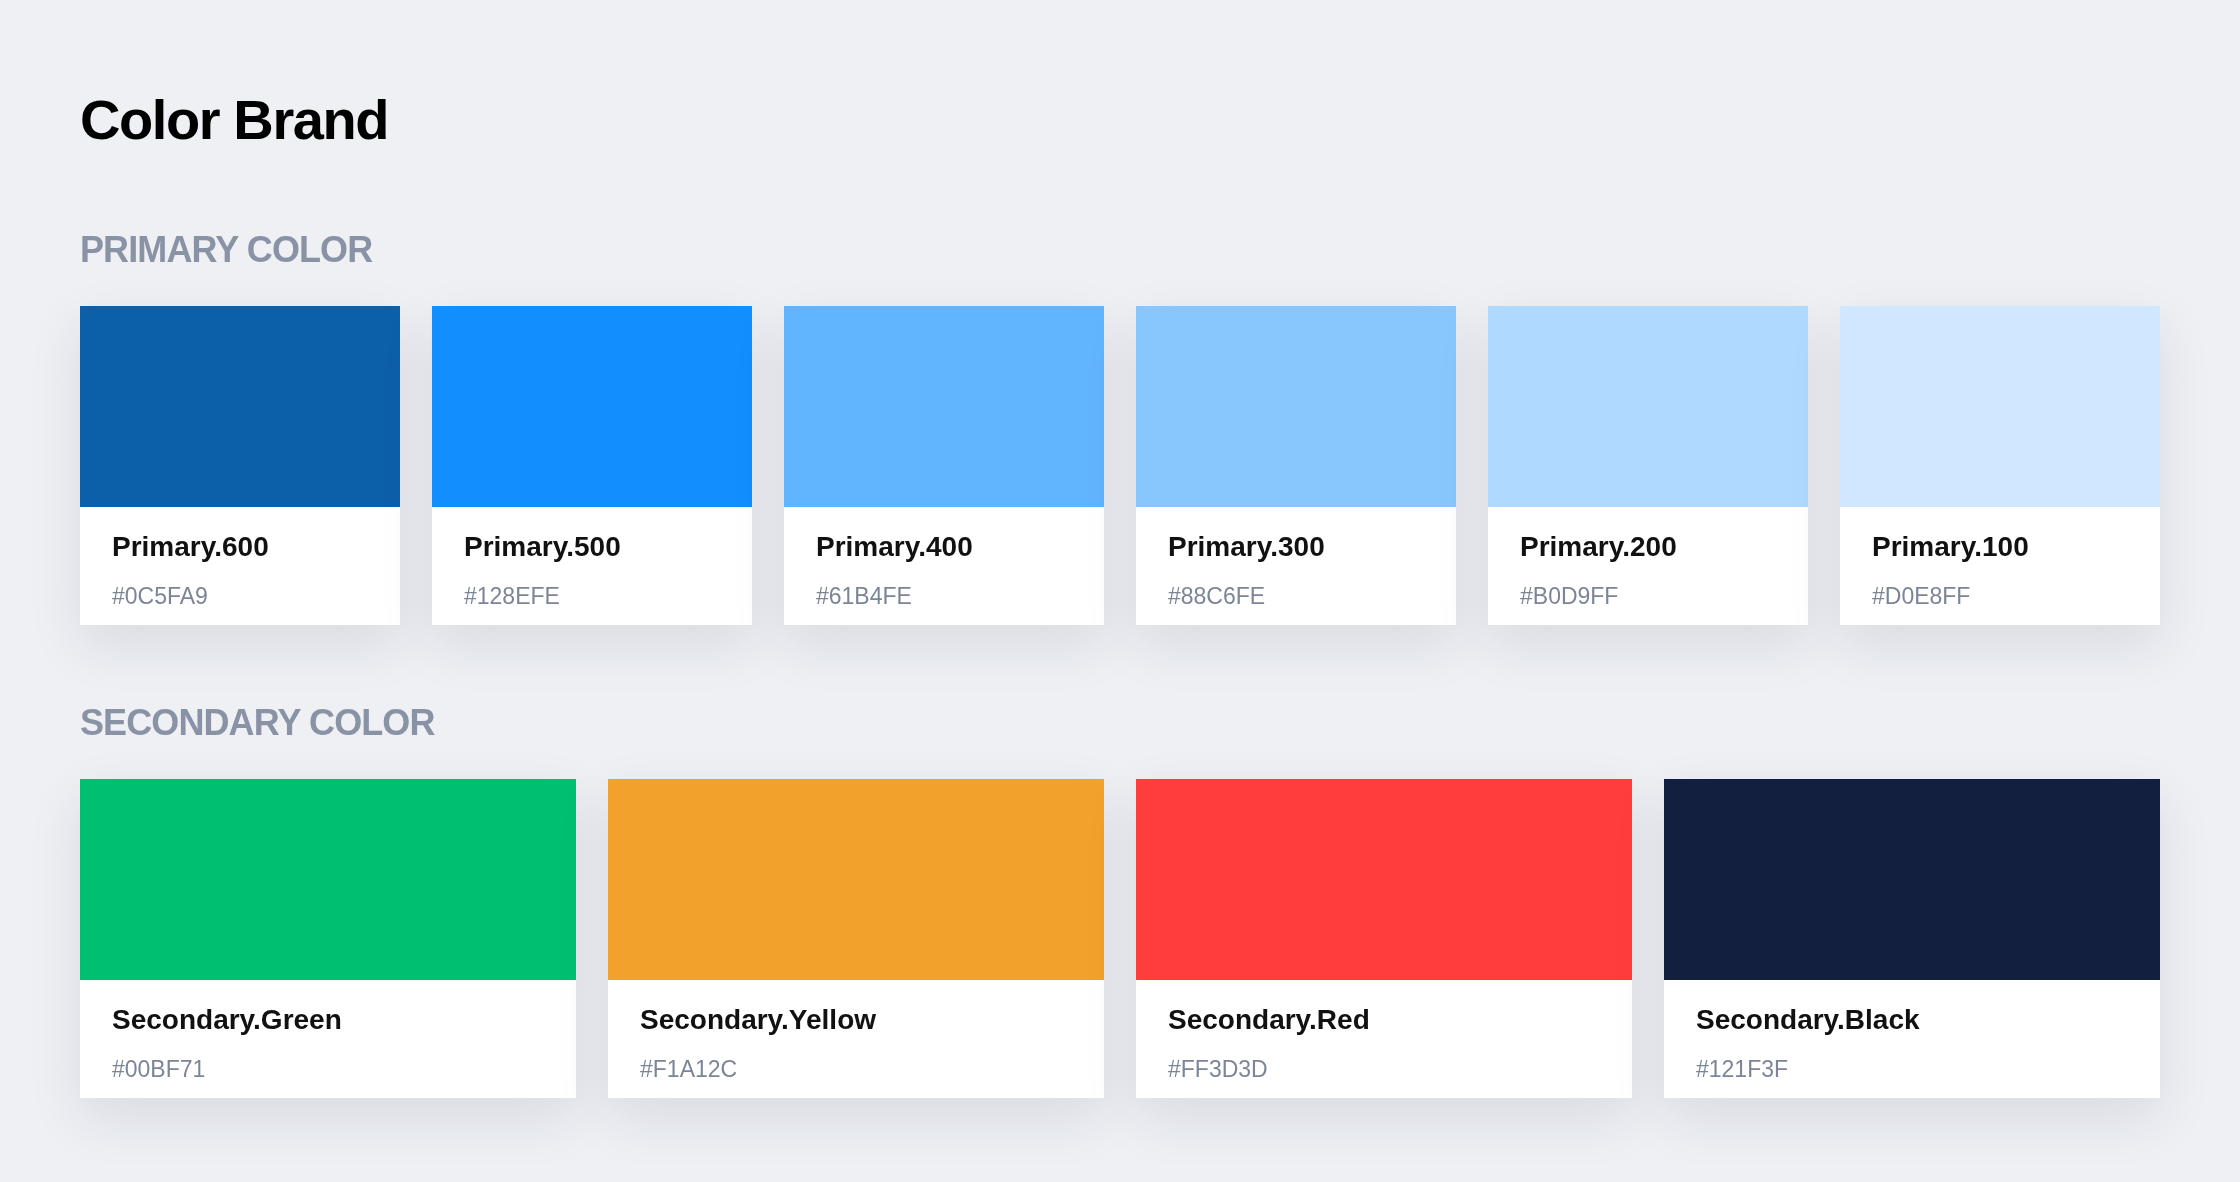  What do you see at coordinates (894, 547) in the screenshot?
I see `color-name: Primary.400` at bounding box center [894, 547].